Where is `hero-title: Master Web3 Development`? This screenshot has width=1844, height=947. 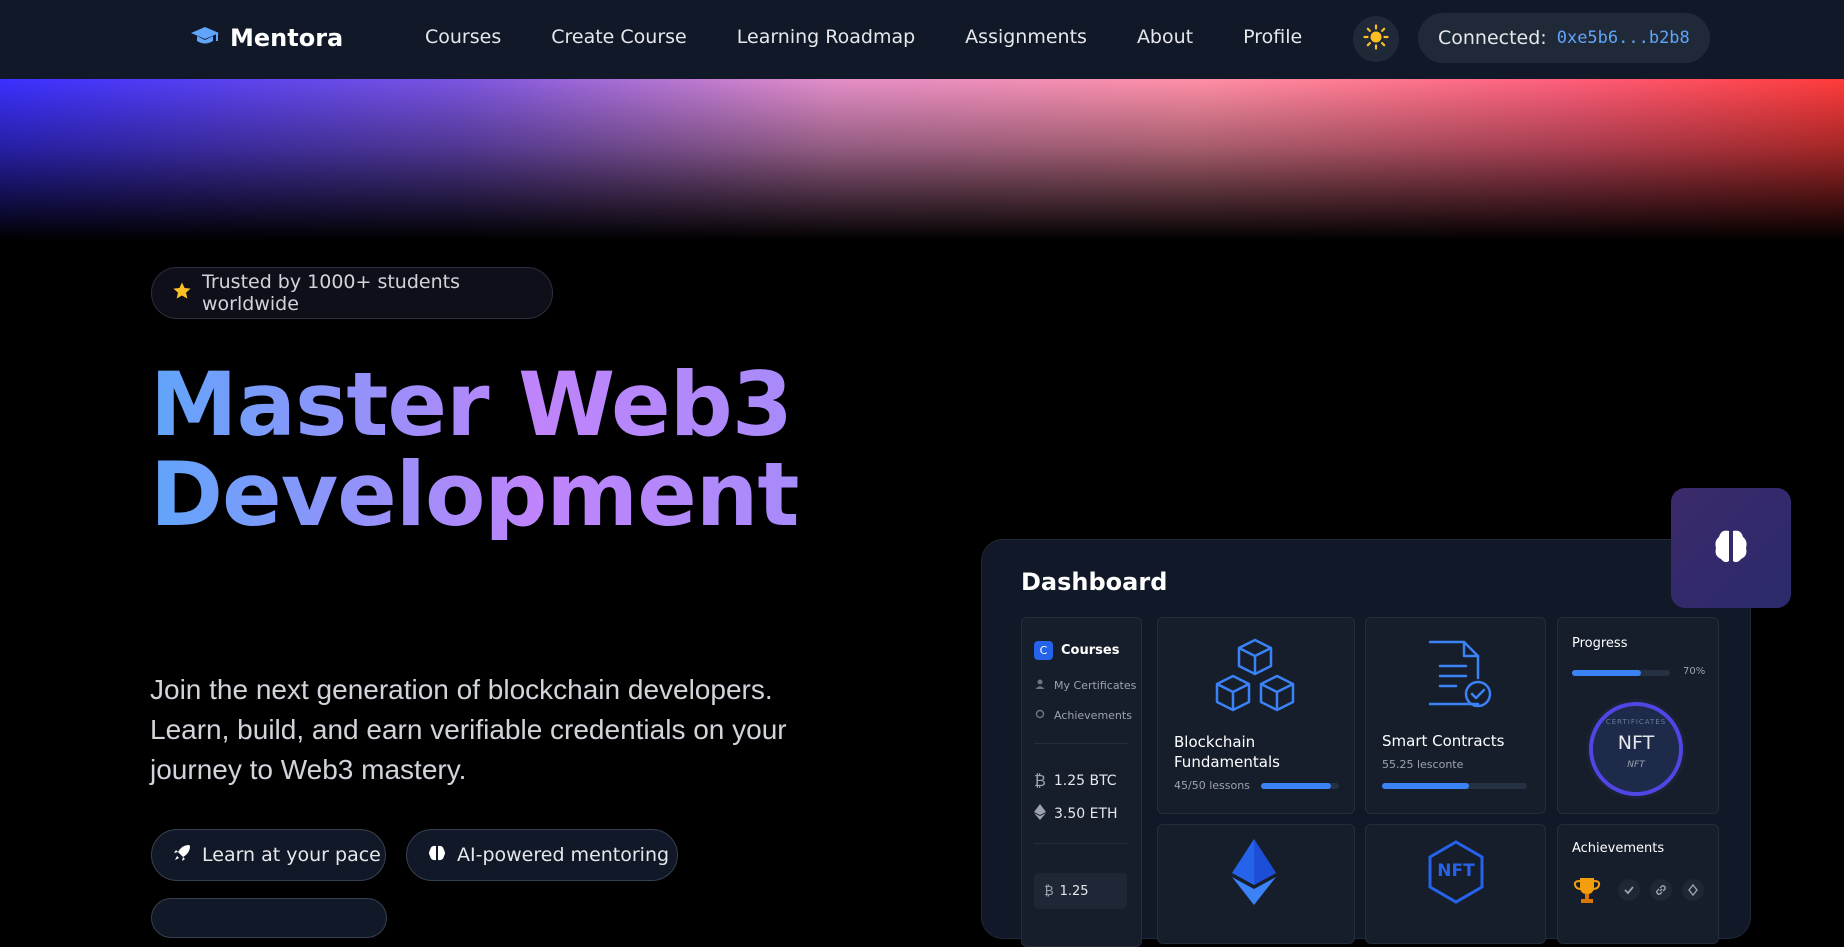
hero-title: Master Web3 Development is located at coordinates (474, 450).